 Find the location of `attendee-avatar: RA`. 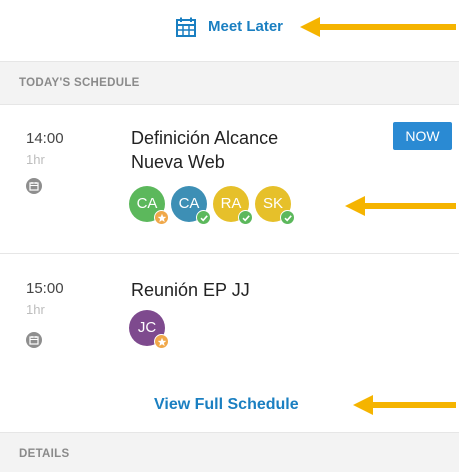

attendee-avatar: RA is located at coordinates (233, 205).